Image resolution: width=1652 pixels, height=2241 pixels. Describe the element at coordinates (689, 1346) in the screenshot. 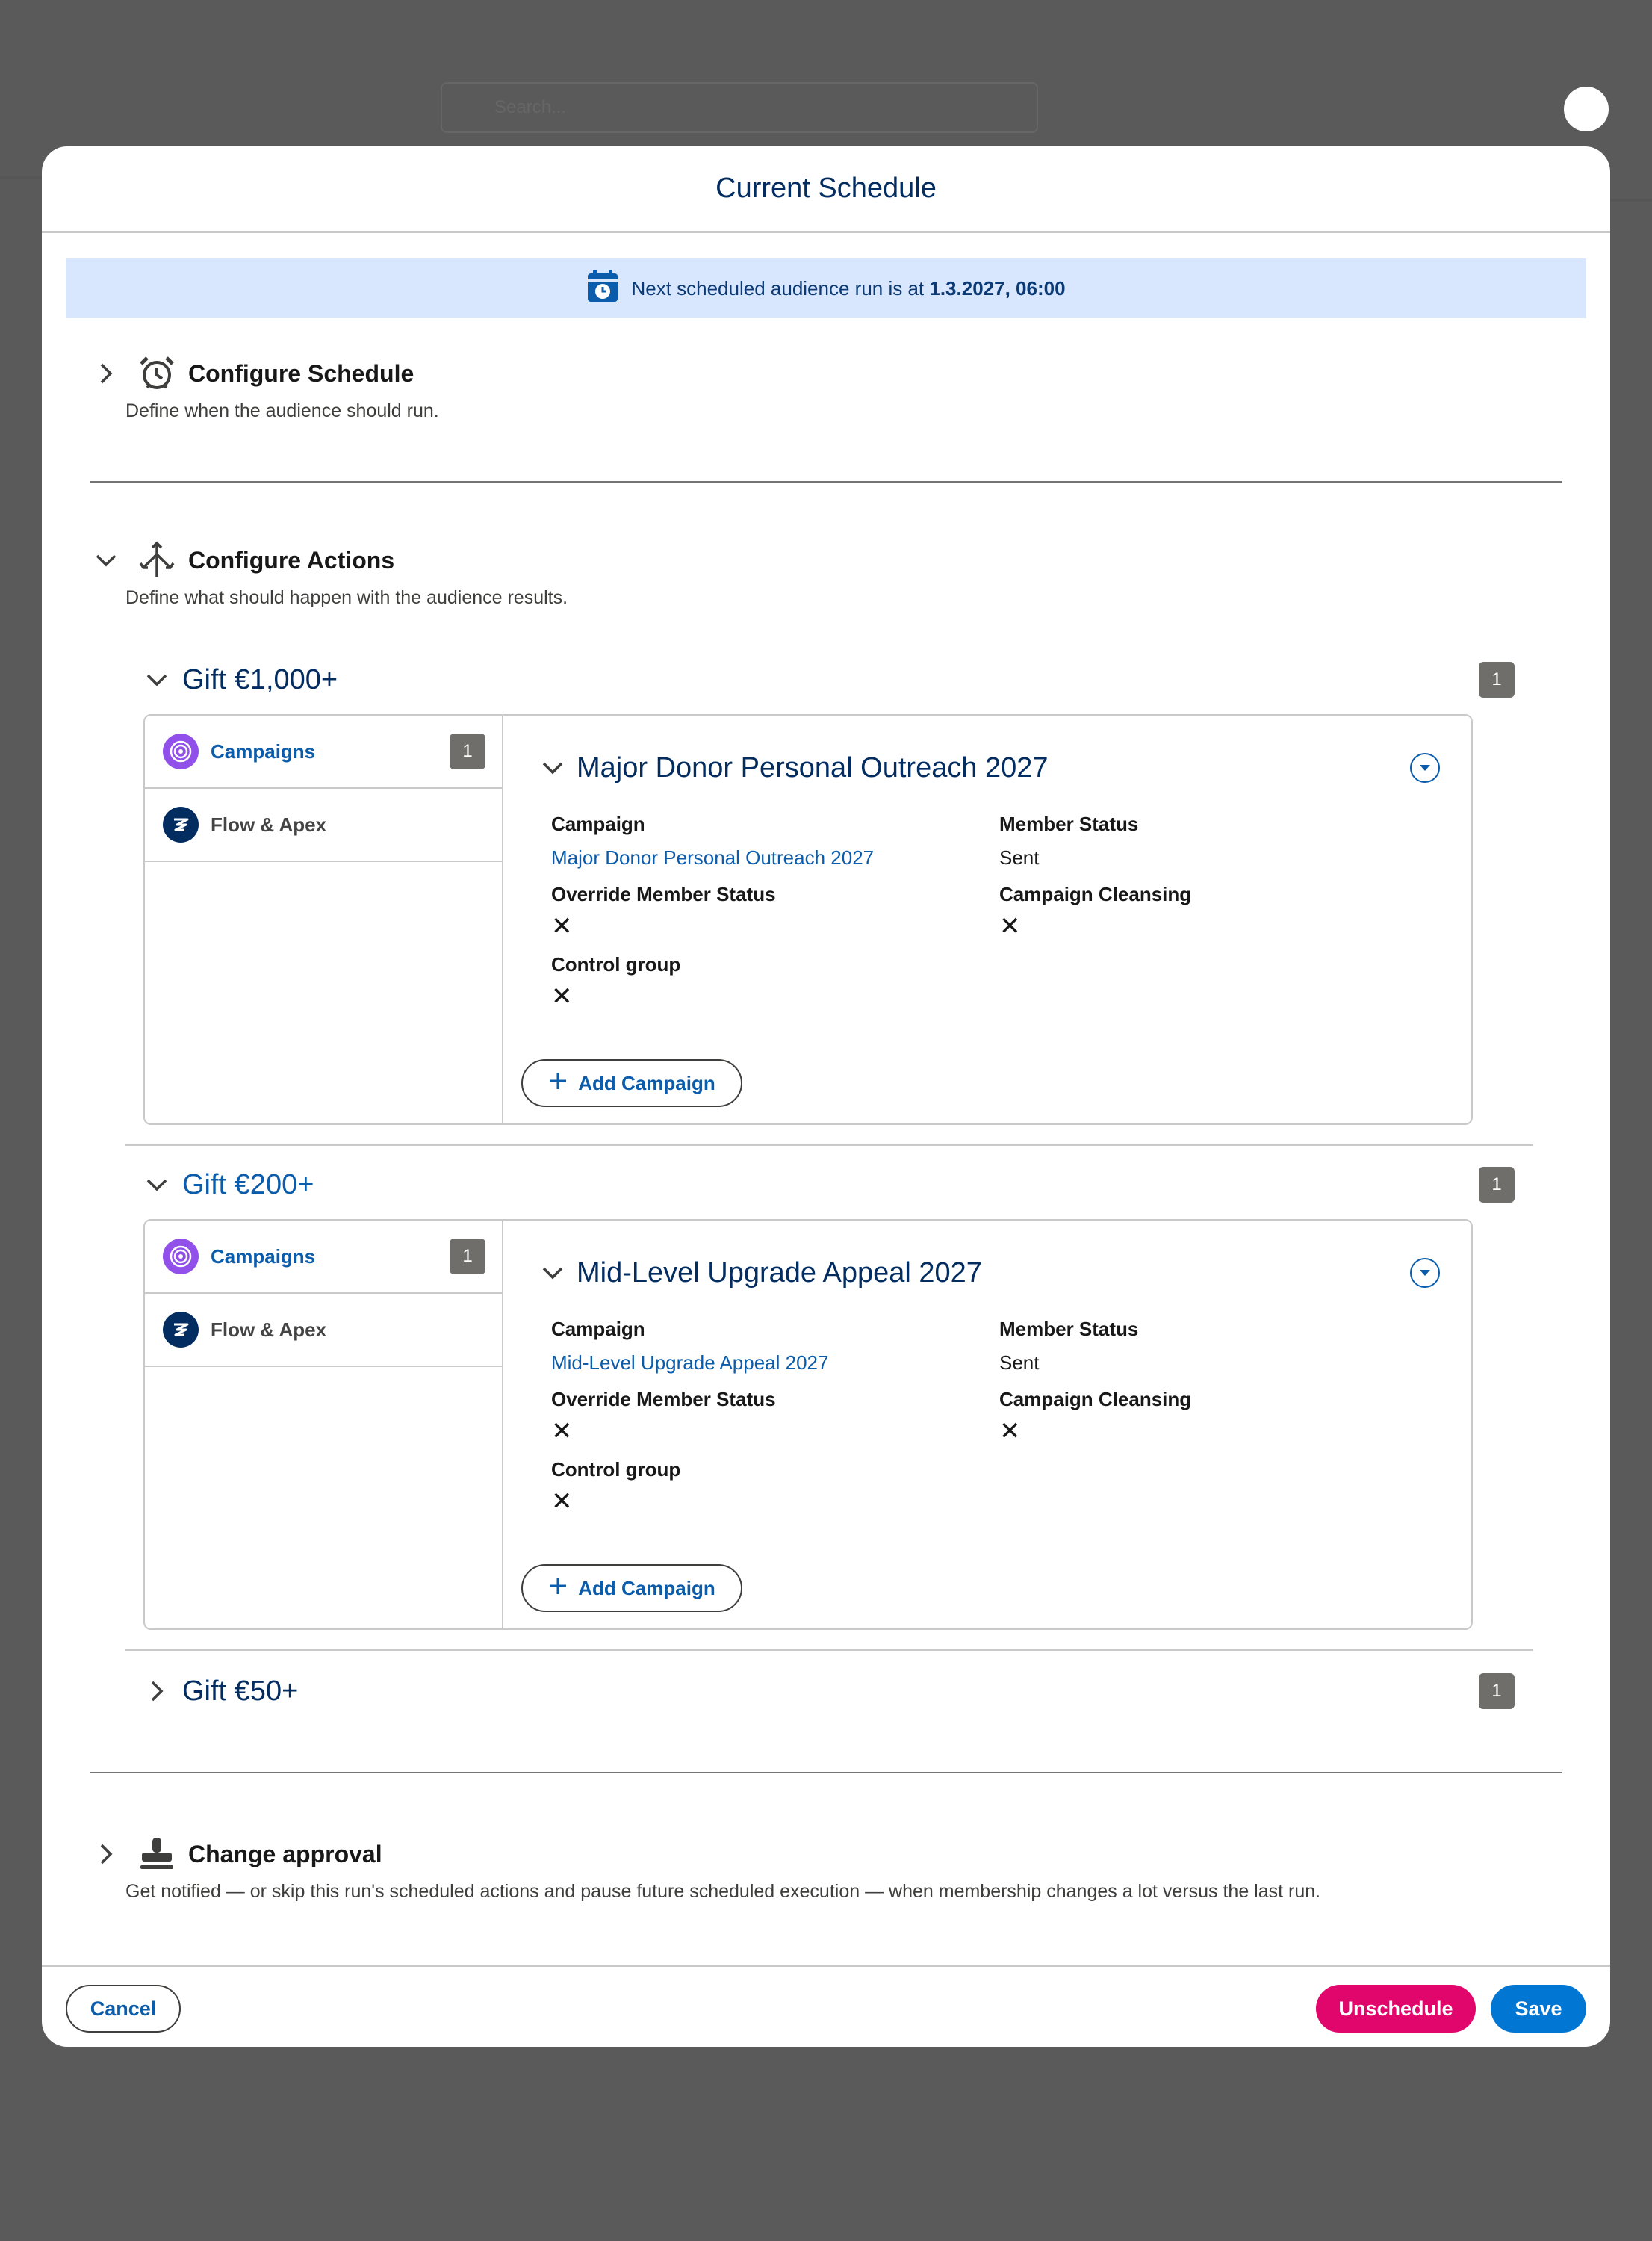

I see `campaign-field: Campaign Mid-Level Upgrade Appeal 2027` at that location.